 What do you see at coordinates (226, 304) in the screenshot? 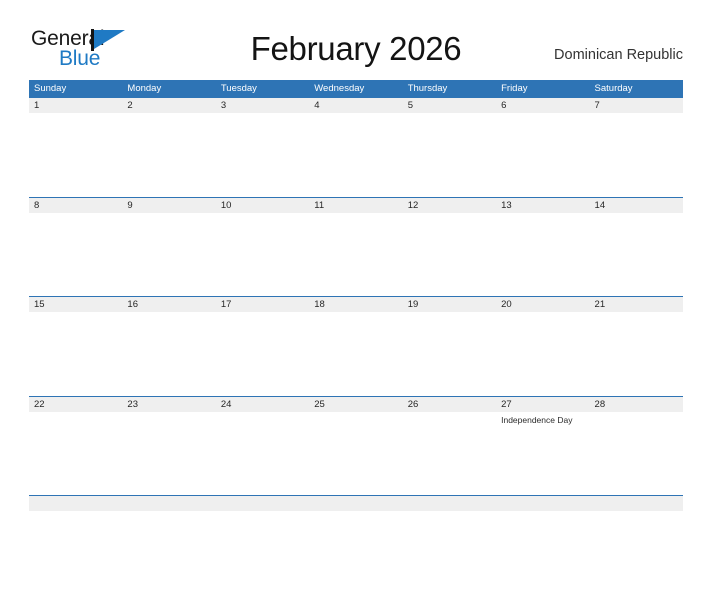
I see `day-number: 17` at bounding box center [226, 304].